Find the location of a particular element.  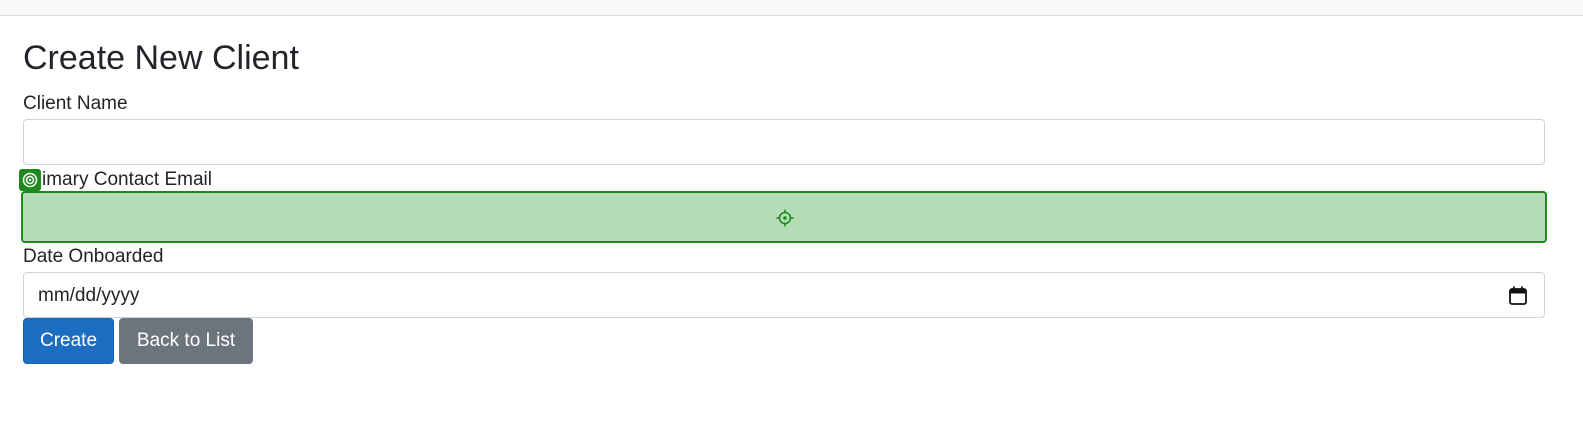

create-button: Create is located at coordinates (68, 341).